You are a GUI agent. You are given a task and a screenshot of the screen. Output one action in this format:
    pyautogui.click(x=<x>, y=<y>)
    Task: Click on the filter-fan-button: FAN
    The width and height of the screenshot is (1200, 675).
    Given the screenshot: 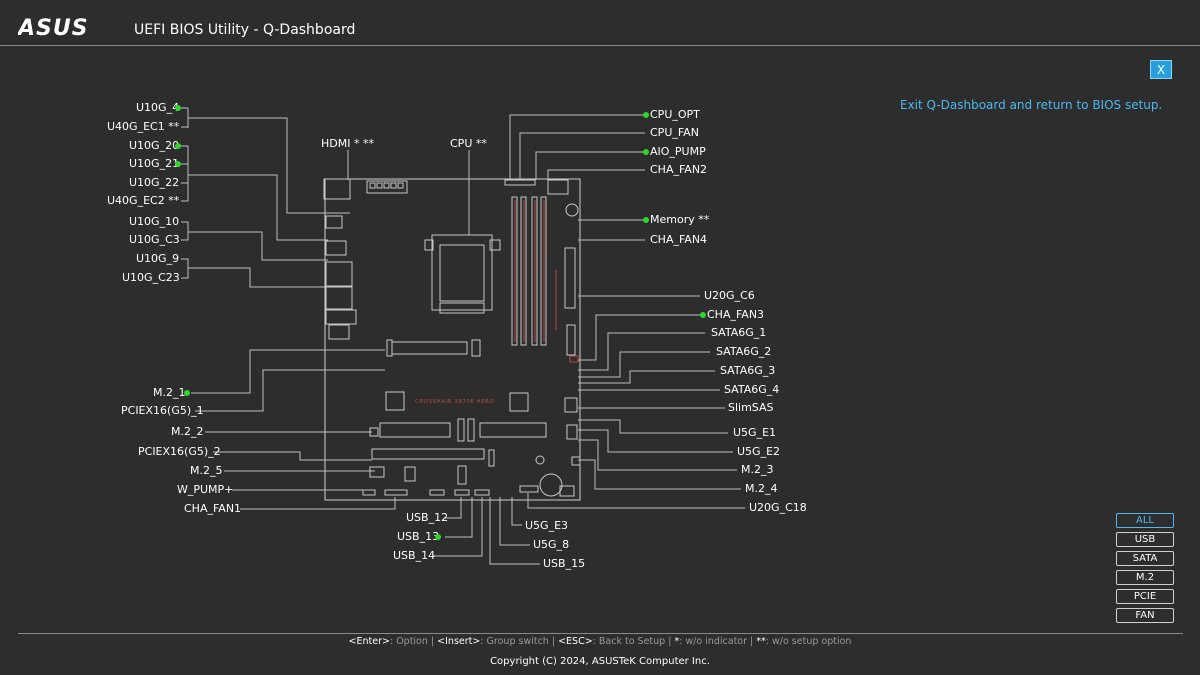 What is the action you would take?
    pyautogui.click(x=1145, y=615)
    